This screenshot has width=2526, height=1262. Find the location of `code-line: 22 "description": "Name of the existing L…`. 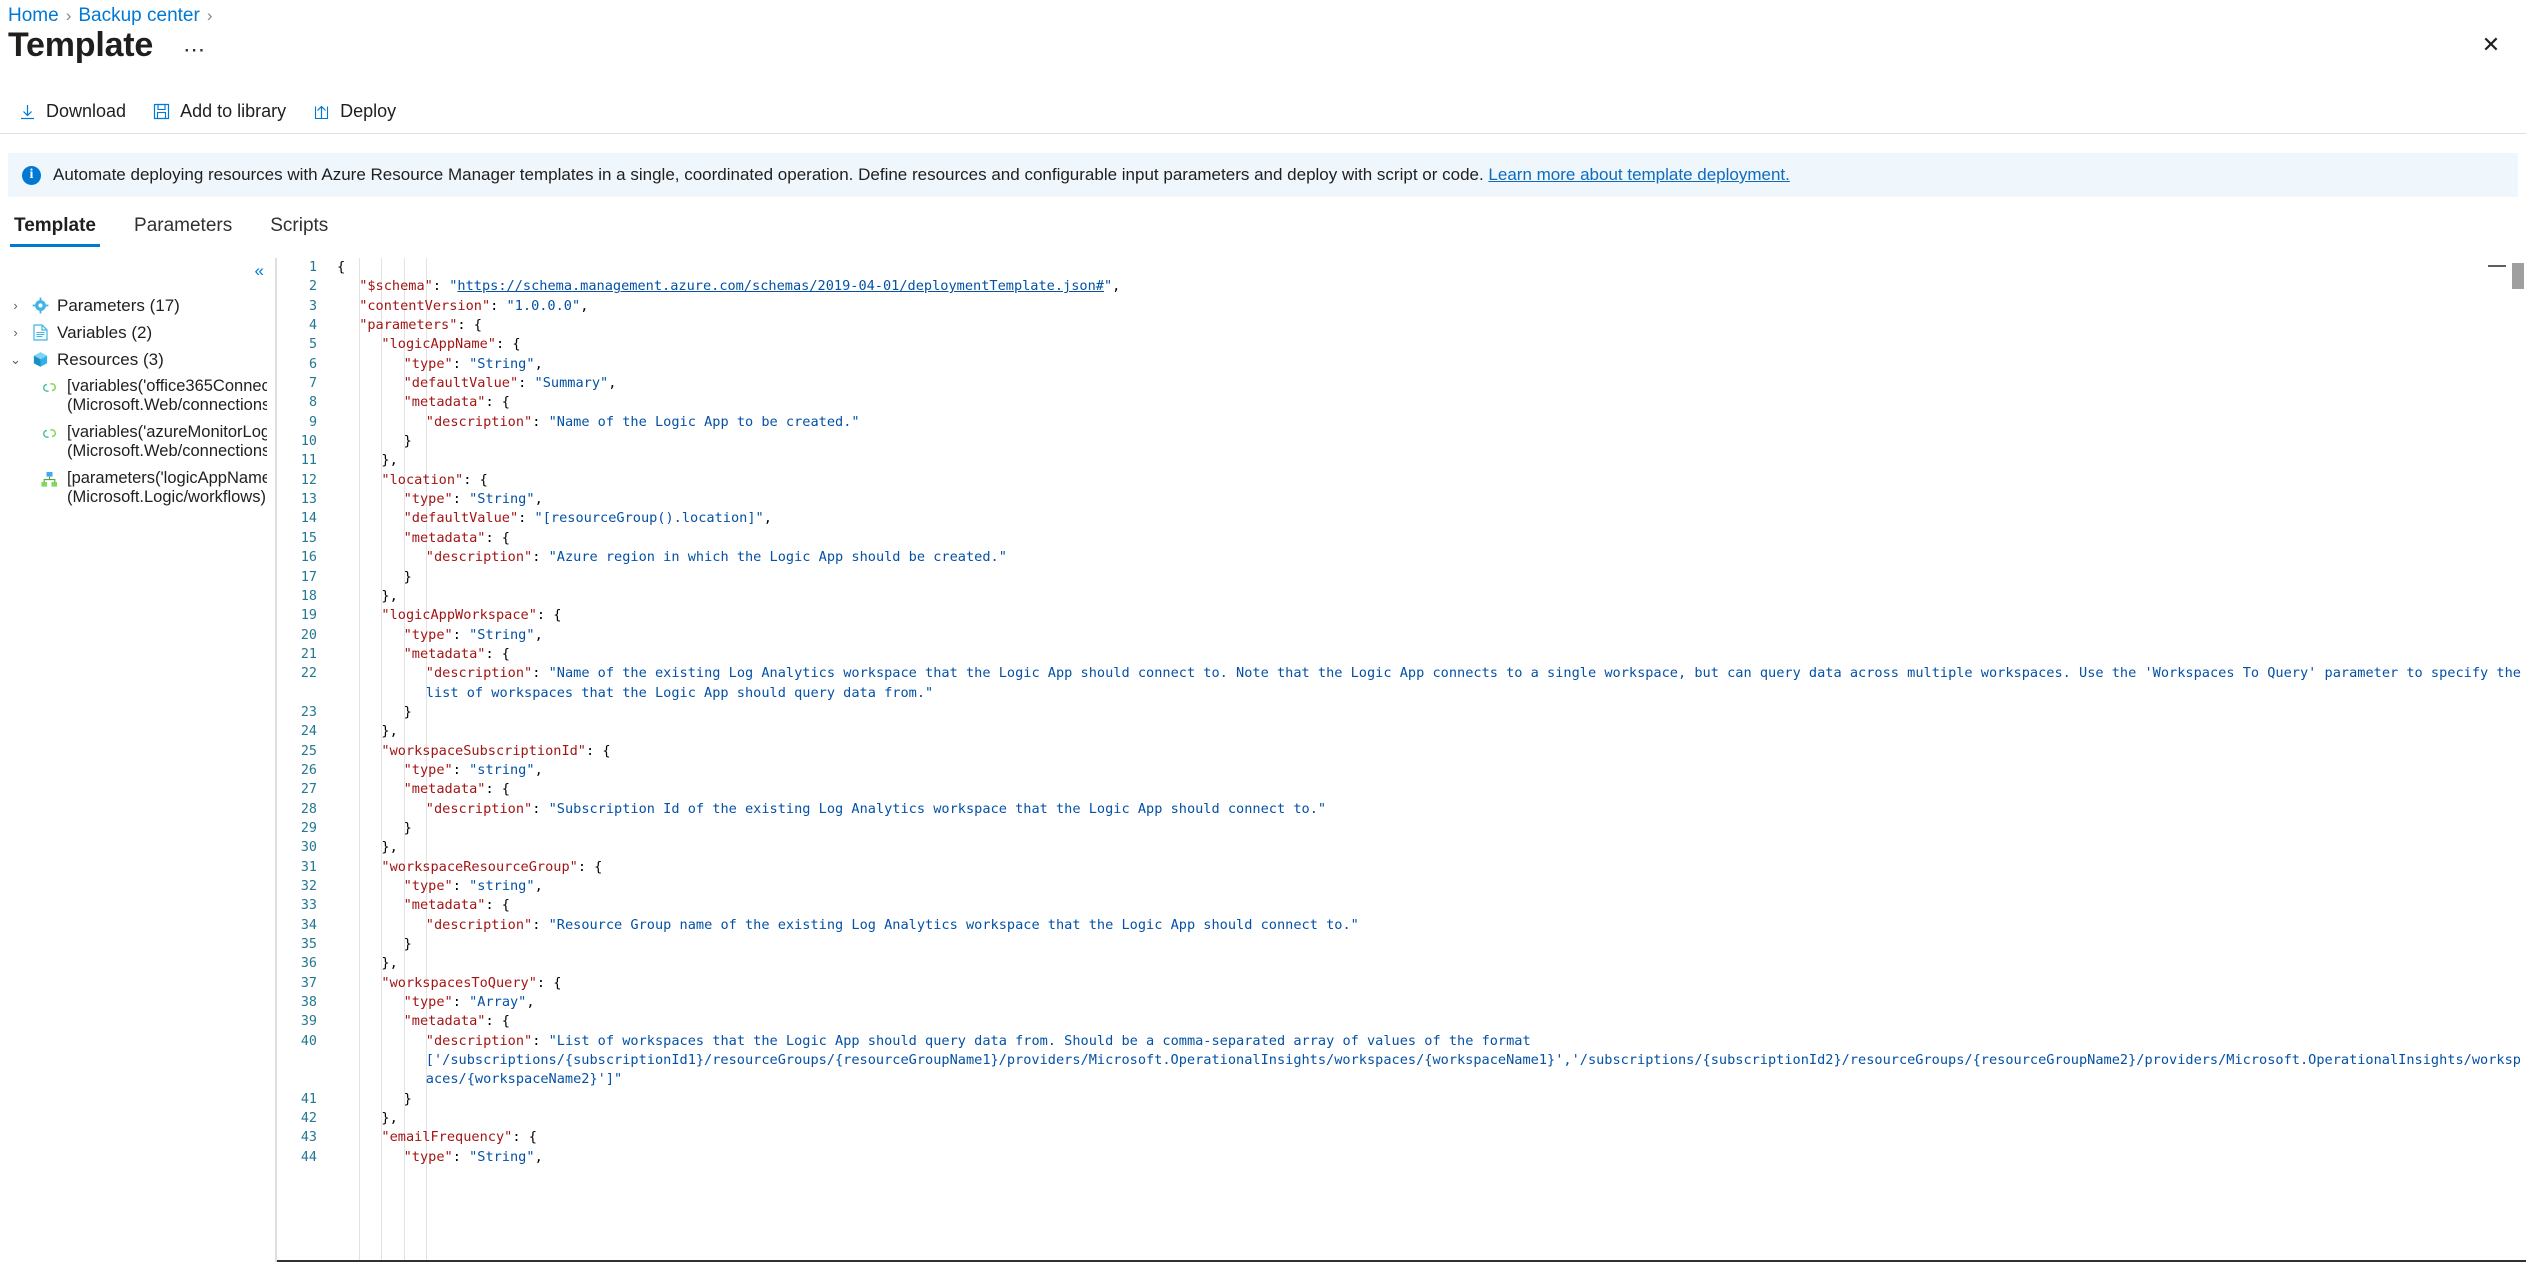

code-line: 22 "description": "Name of the existing L… is located at coordinates (1401, 683).